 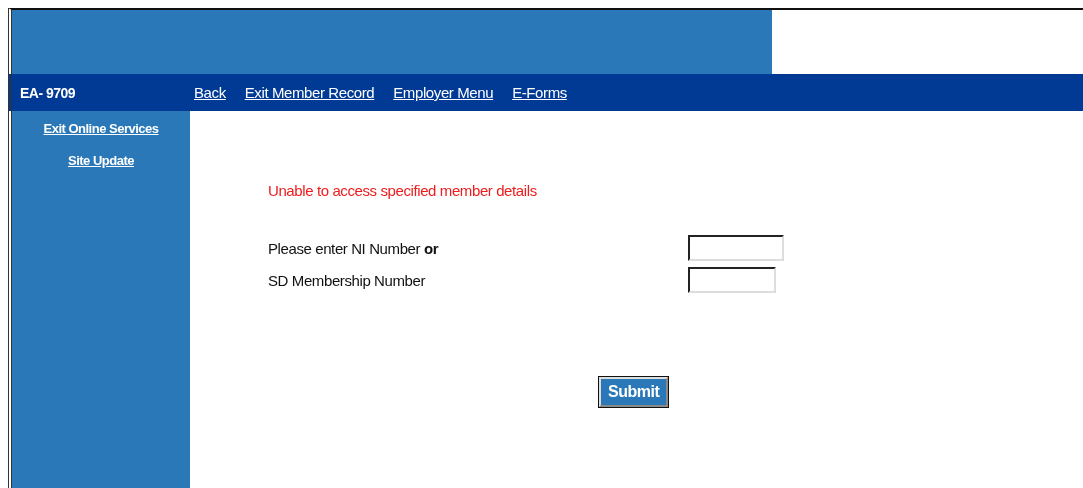 I want to click on field-label: Please enter NI Number or, so click(x=353, y=248).